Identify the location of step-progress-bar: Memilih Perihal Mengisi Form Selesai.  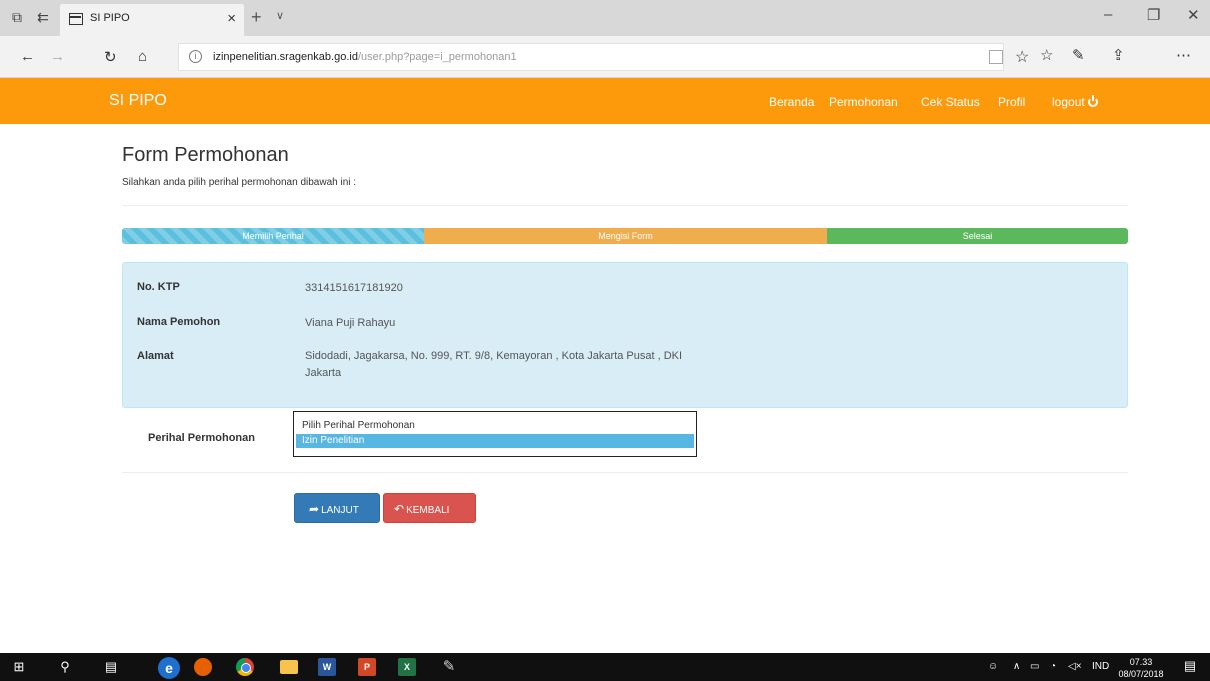
(625, 236).